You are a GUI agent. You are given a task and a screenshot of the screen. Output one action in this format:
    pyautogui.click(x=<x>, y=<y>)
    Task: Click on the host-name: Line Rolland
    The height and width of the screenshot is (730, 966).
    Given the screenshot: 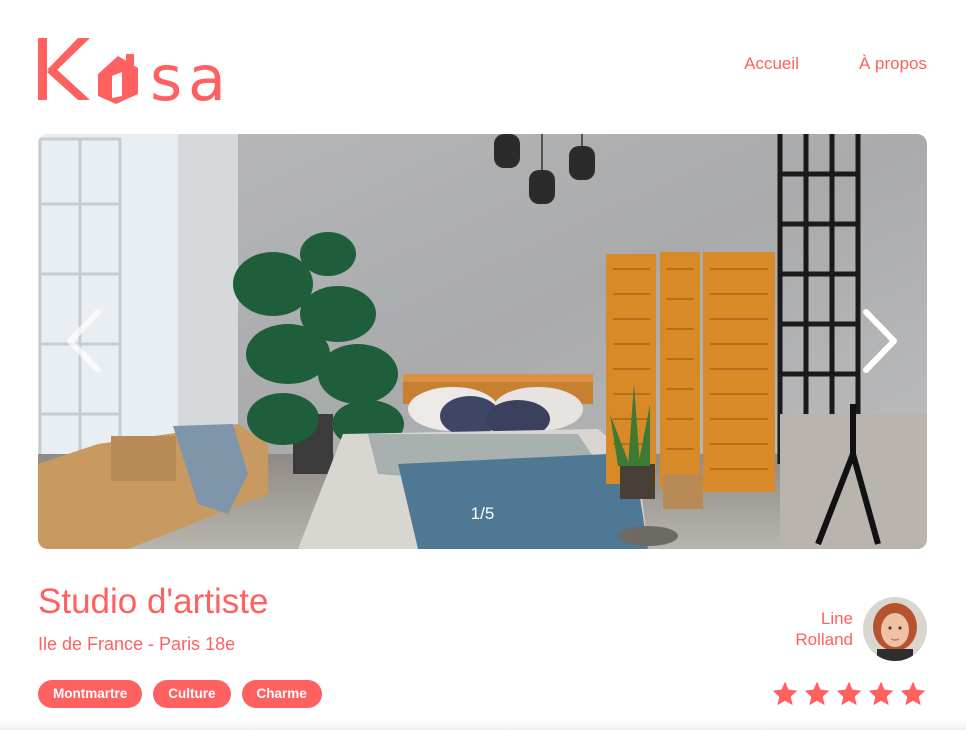 What is the action you would take?
    pyautogui.click(x=813, y=629)
    